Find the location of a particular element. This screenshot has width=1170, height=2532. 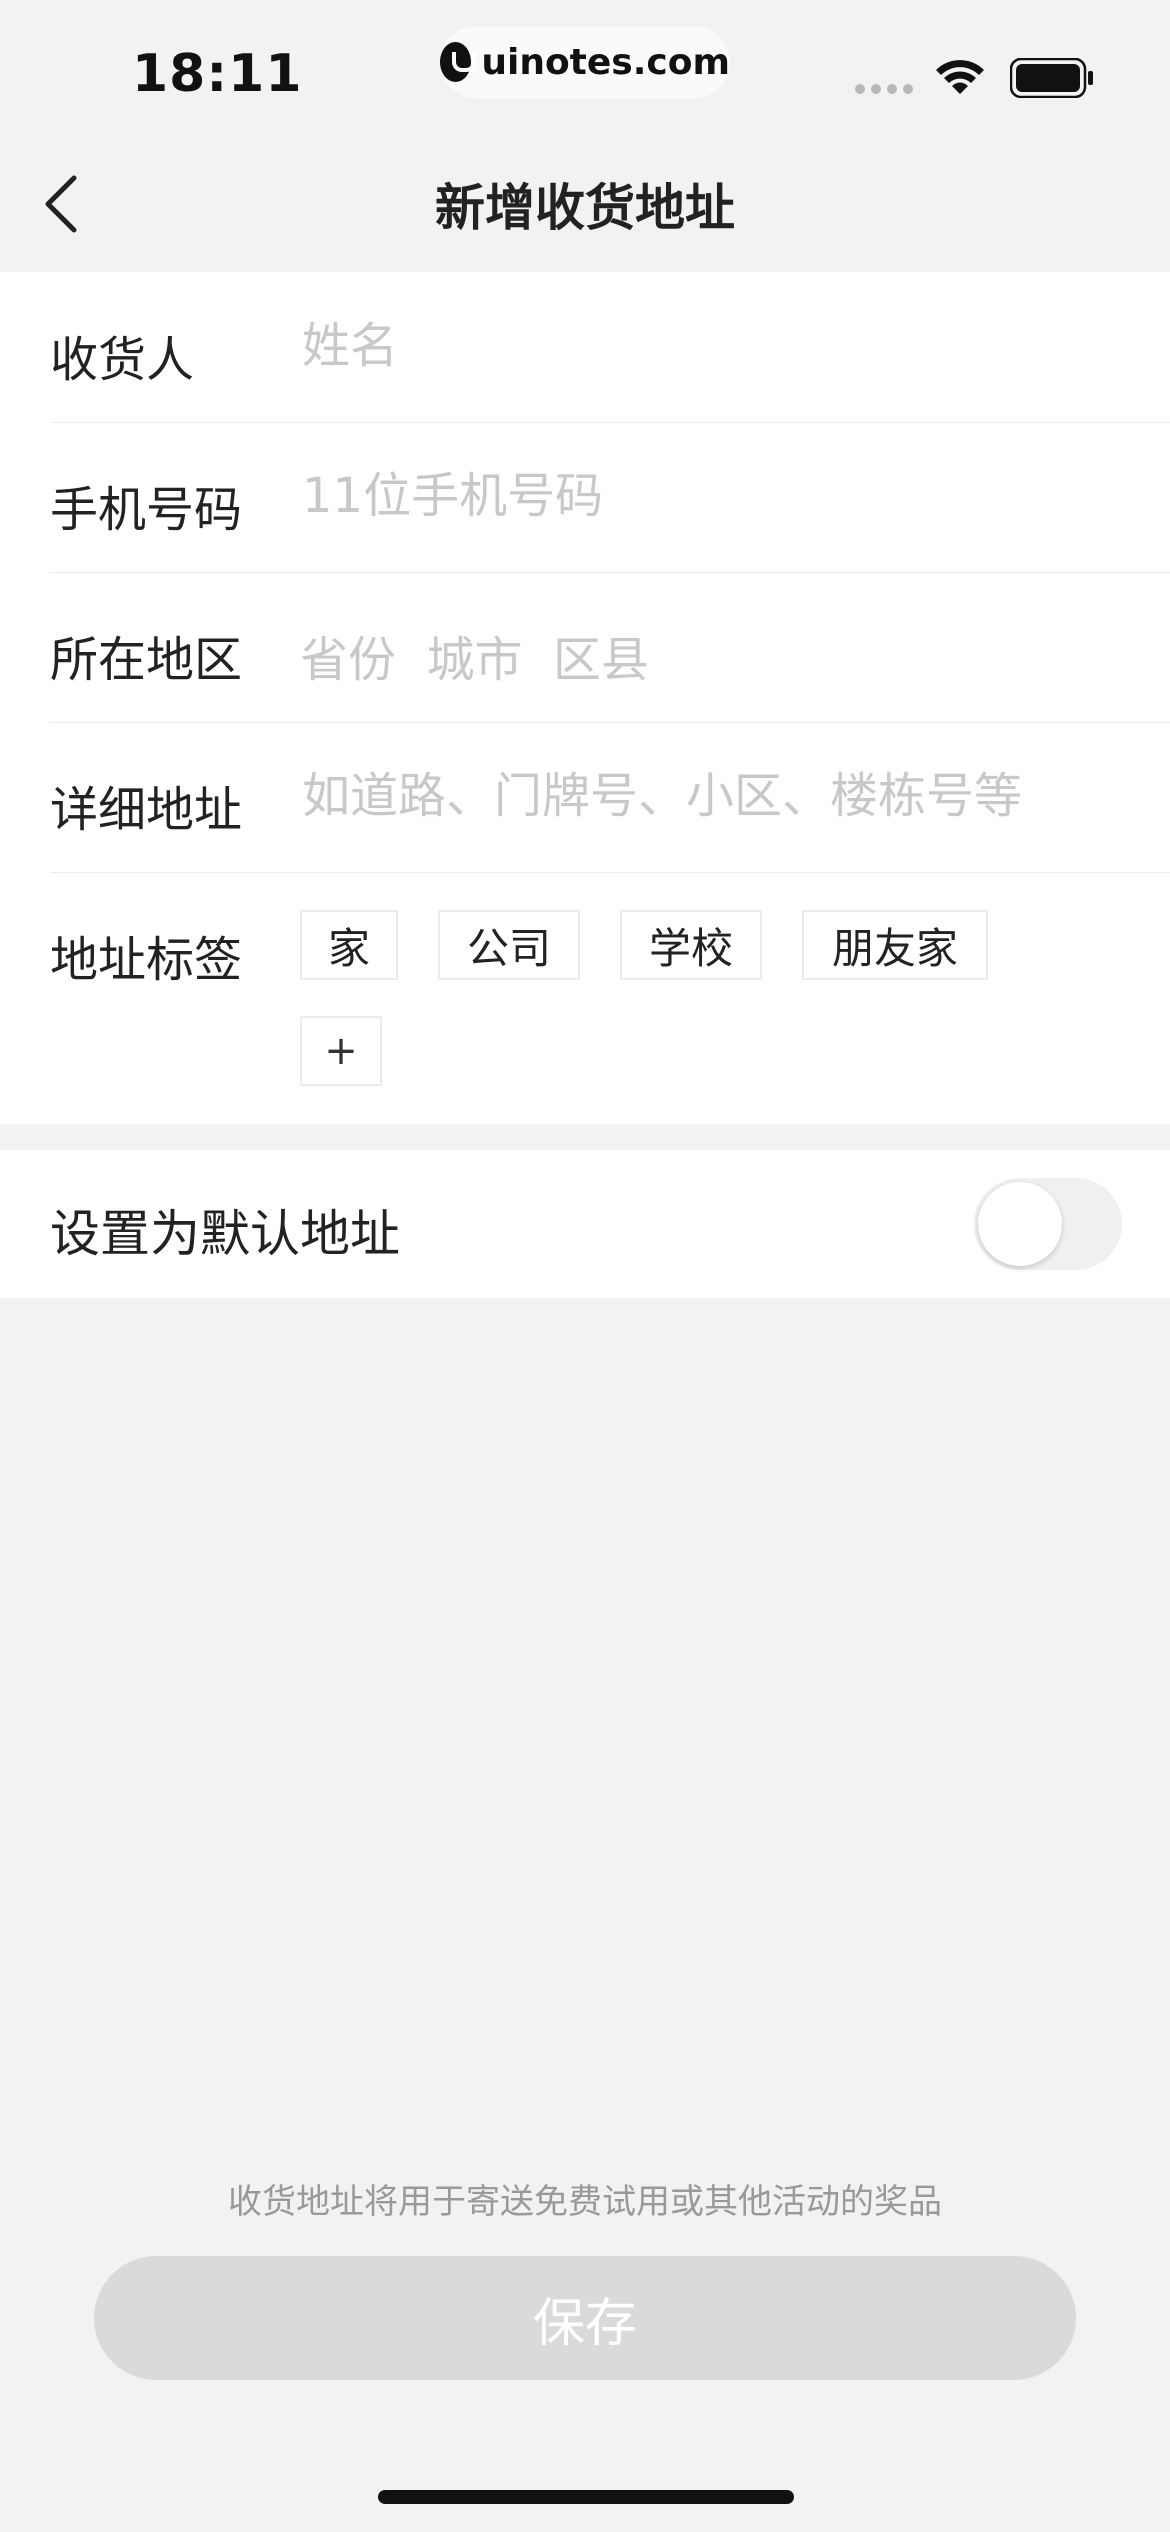

tag-school-button: 学校 is located at coordinates (691, 945).